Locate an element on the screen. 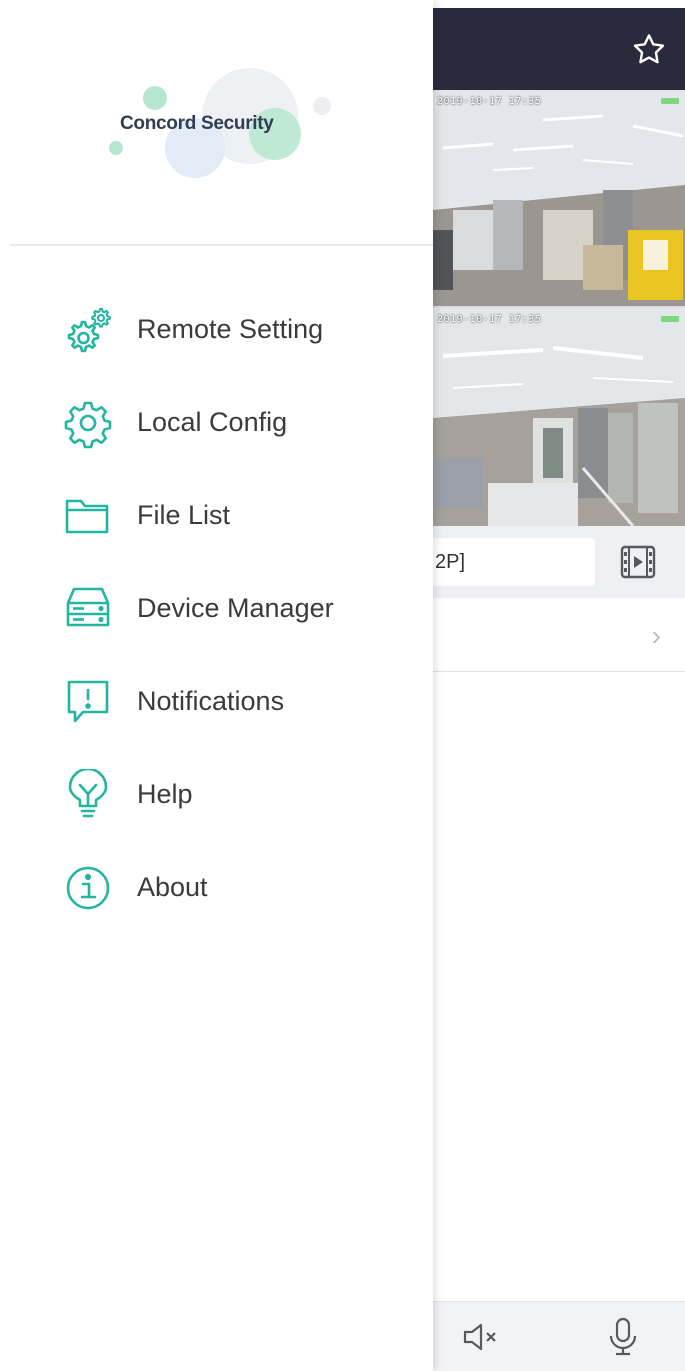 This screenshot has width=685, height=1371. menu-item-label: Help is located at coordinates (165, 794).